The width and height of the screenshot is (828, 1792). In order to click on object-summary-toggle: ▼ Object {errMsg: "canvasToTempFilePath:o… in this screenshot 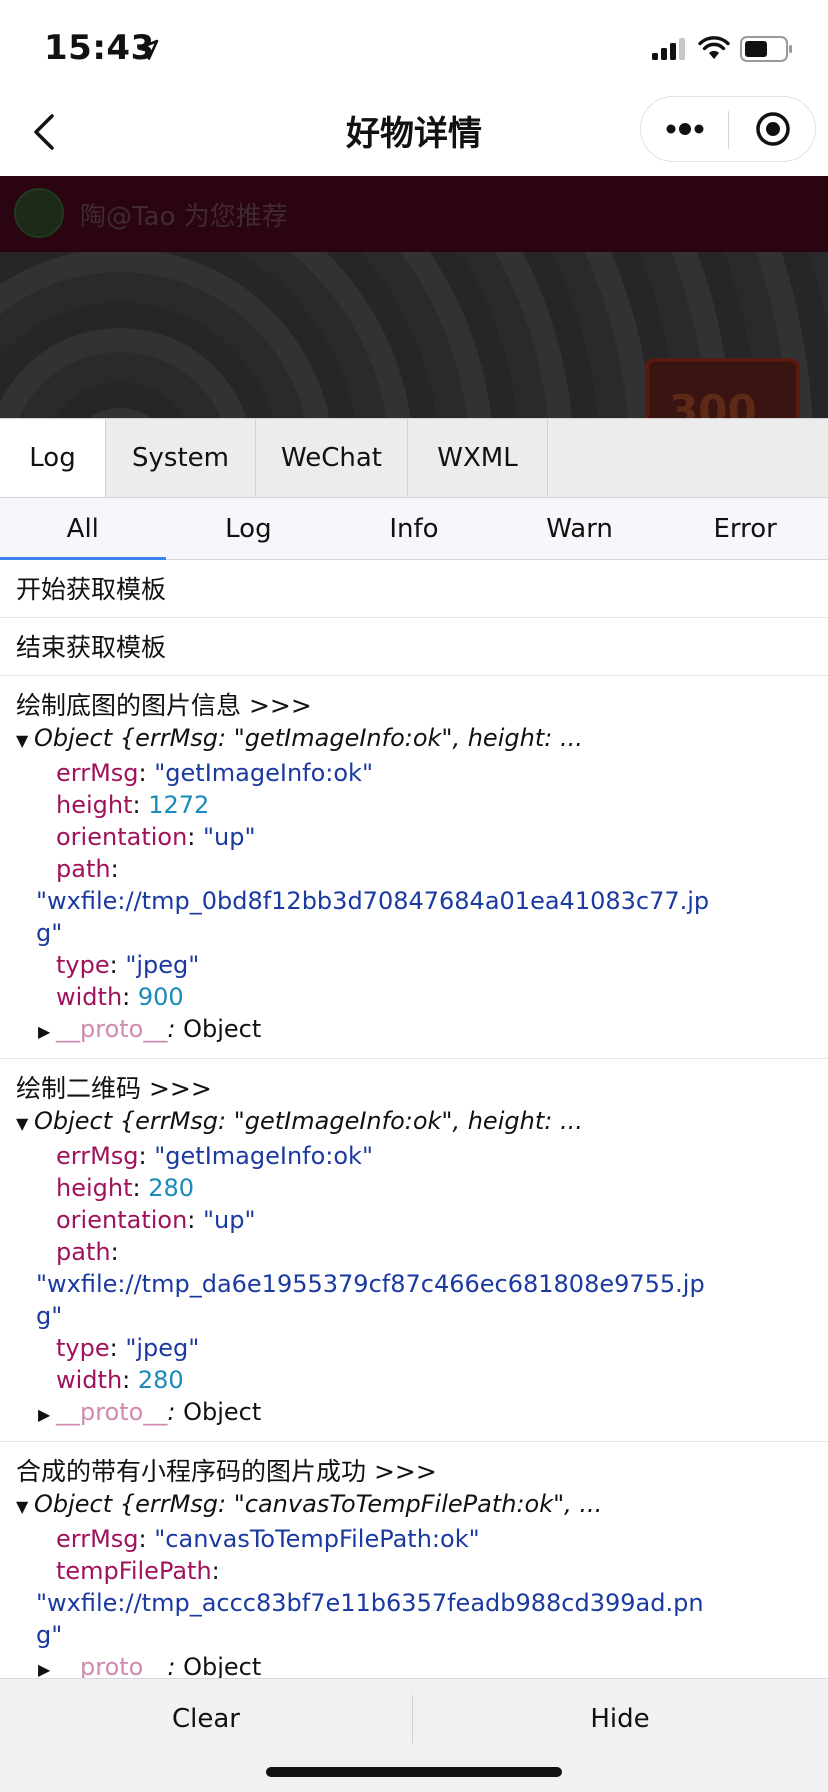, I will do `click(414, 1505)`.